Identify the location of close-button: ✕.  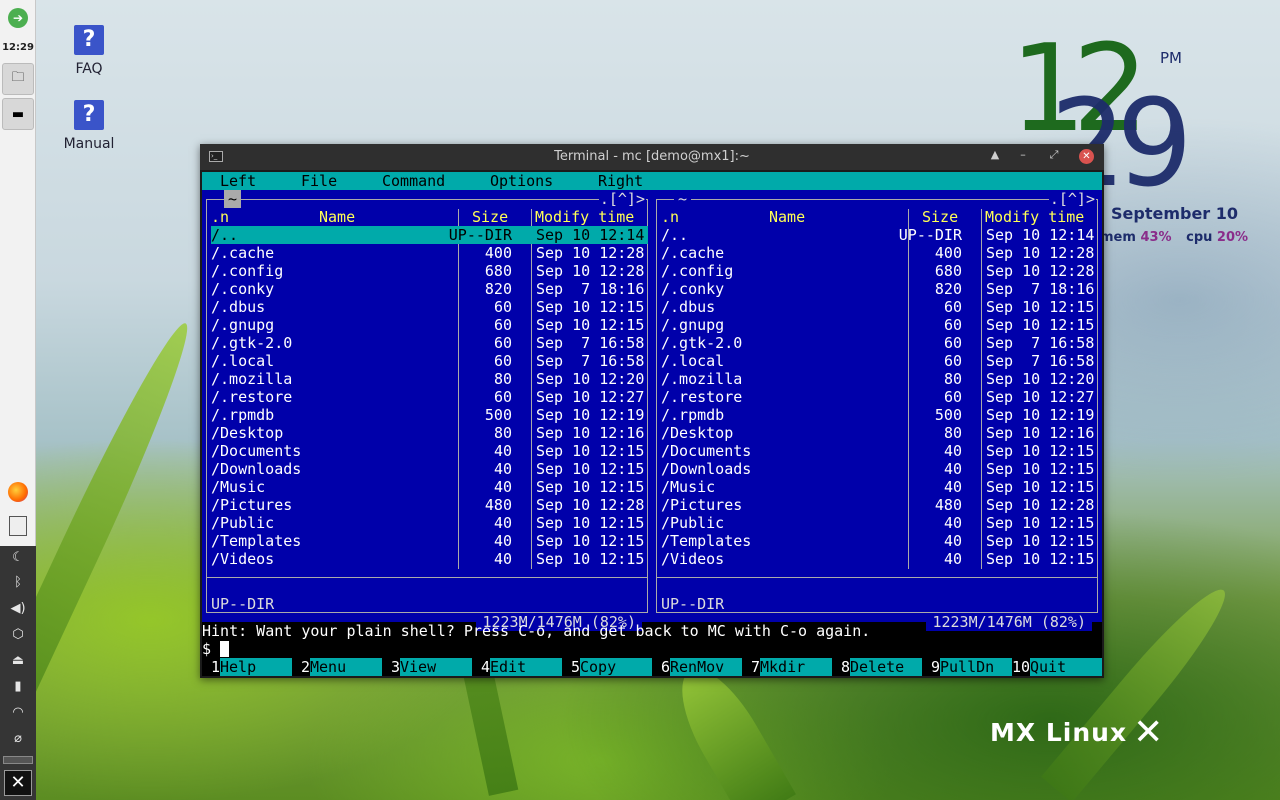
(1086, 156).